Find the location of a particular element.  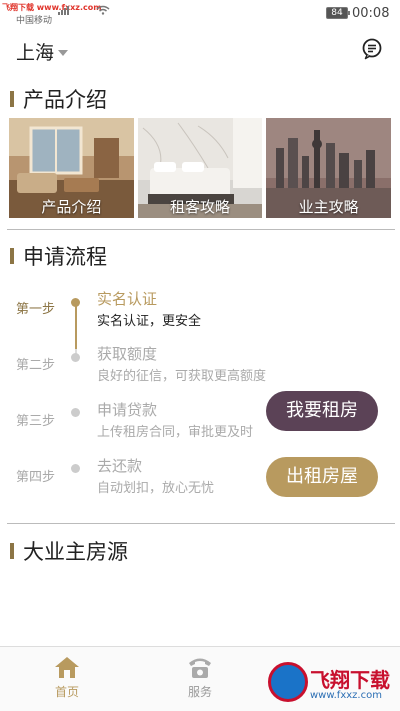

watermark-logo-url: www.fxxz.com is located at coordinates (346, 695).